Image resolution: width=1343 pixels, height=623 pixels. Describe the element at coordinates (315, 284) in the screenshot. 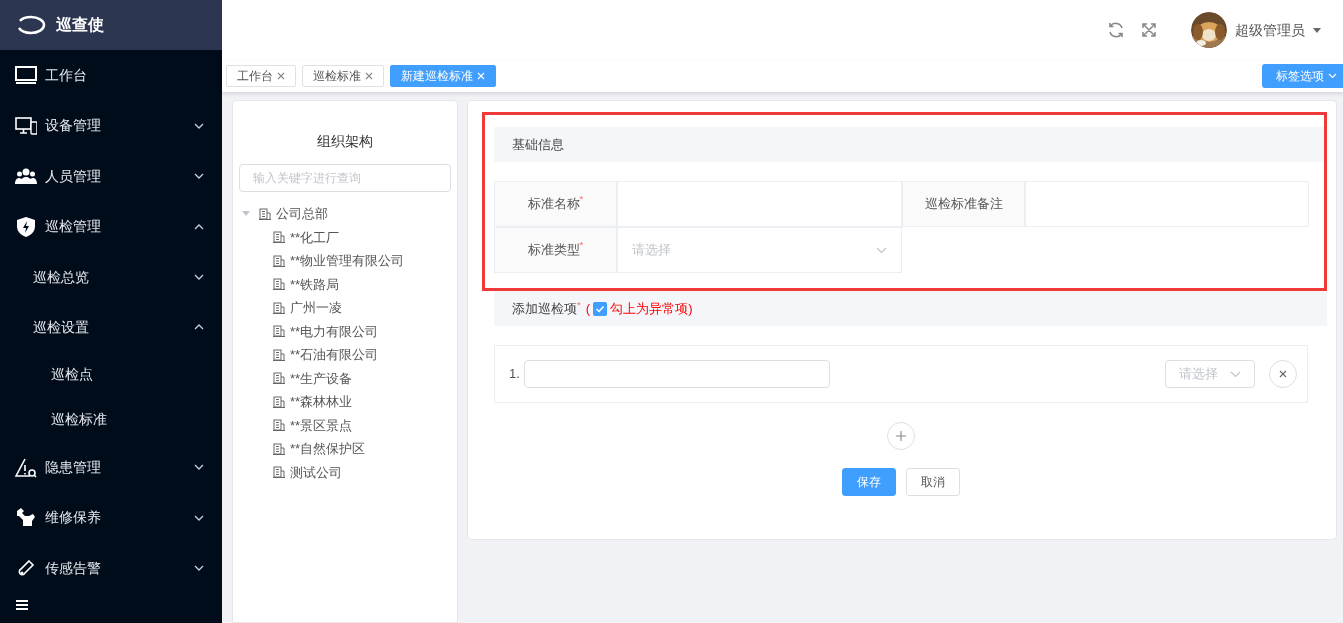

I see `tree-node: **铁路局` at that location.